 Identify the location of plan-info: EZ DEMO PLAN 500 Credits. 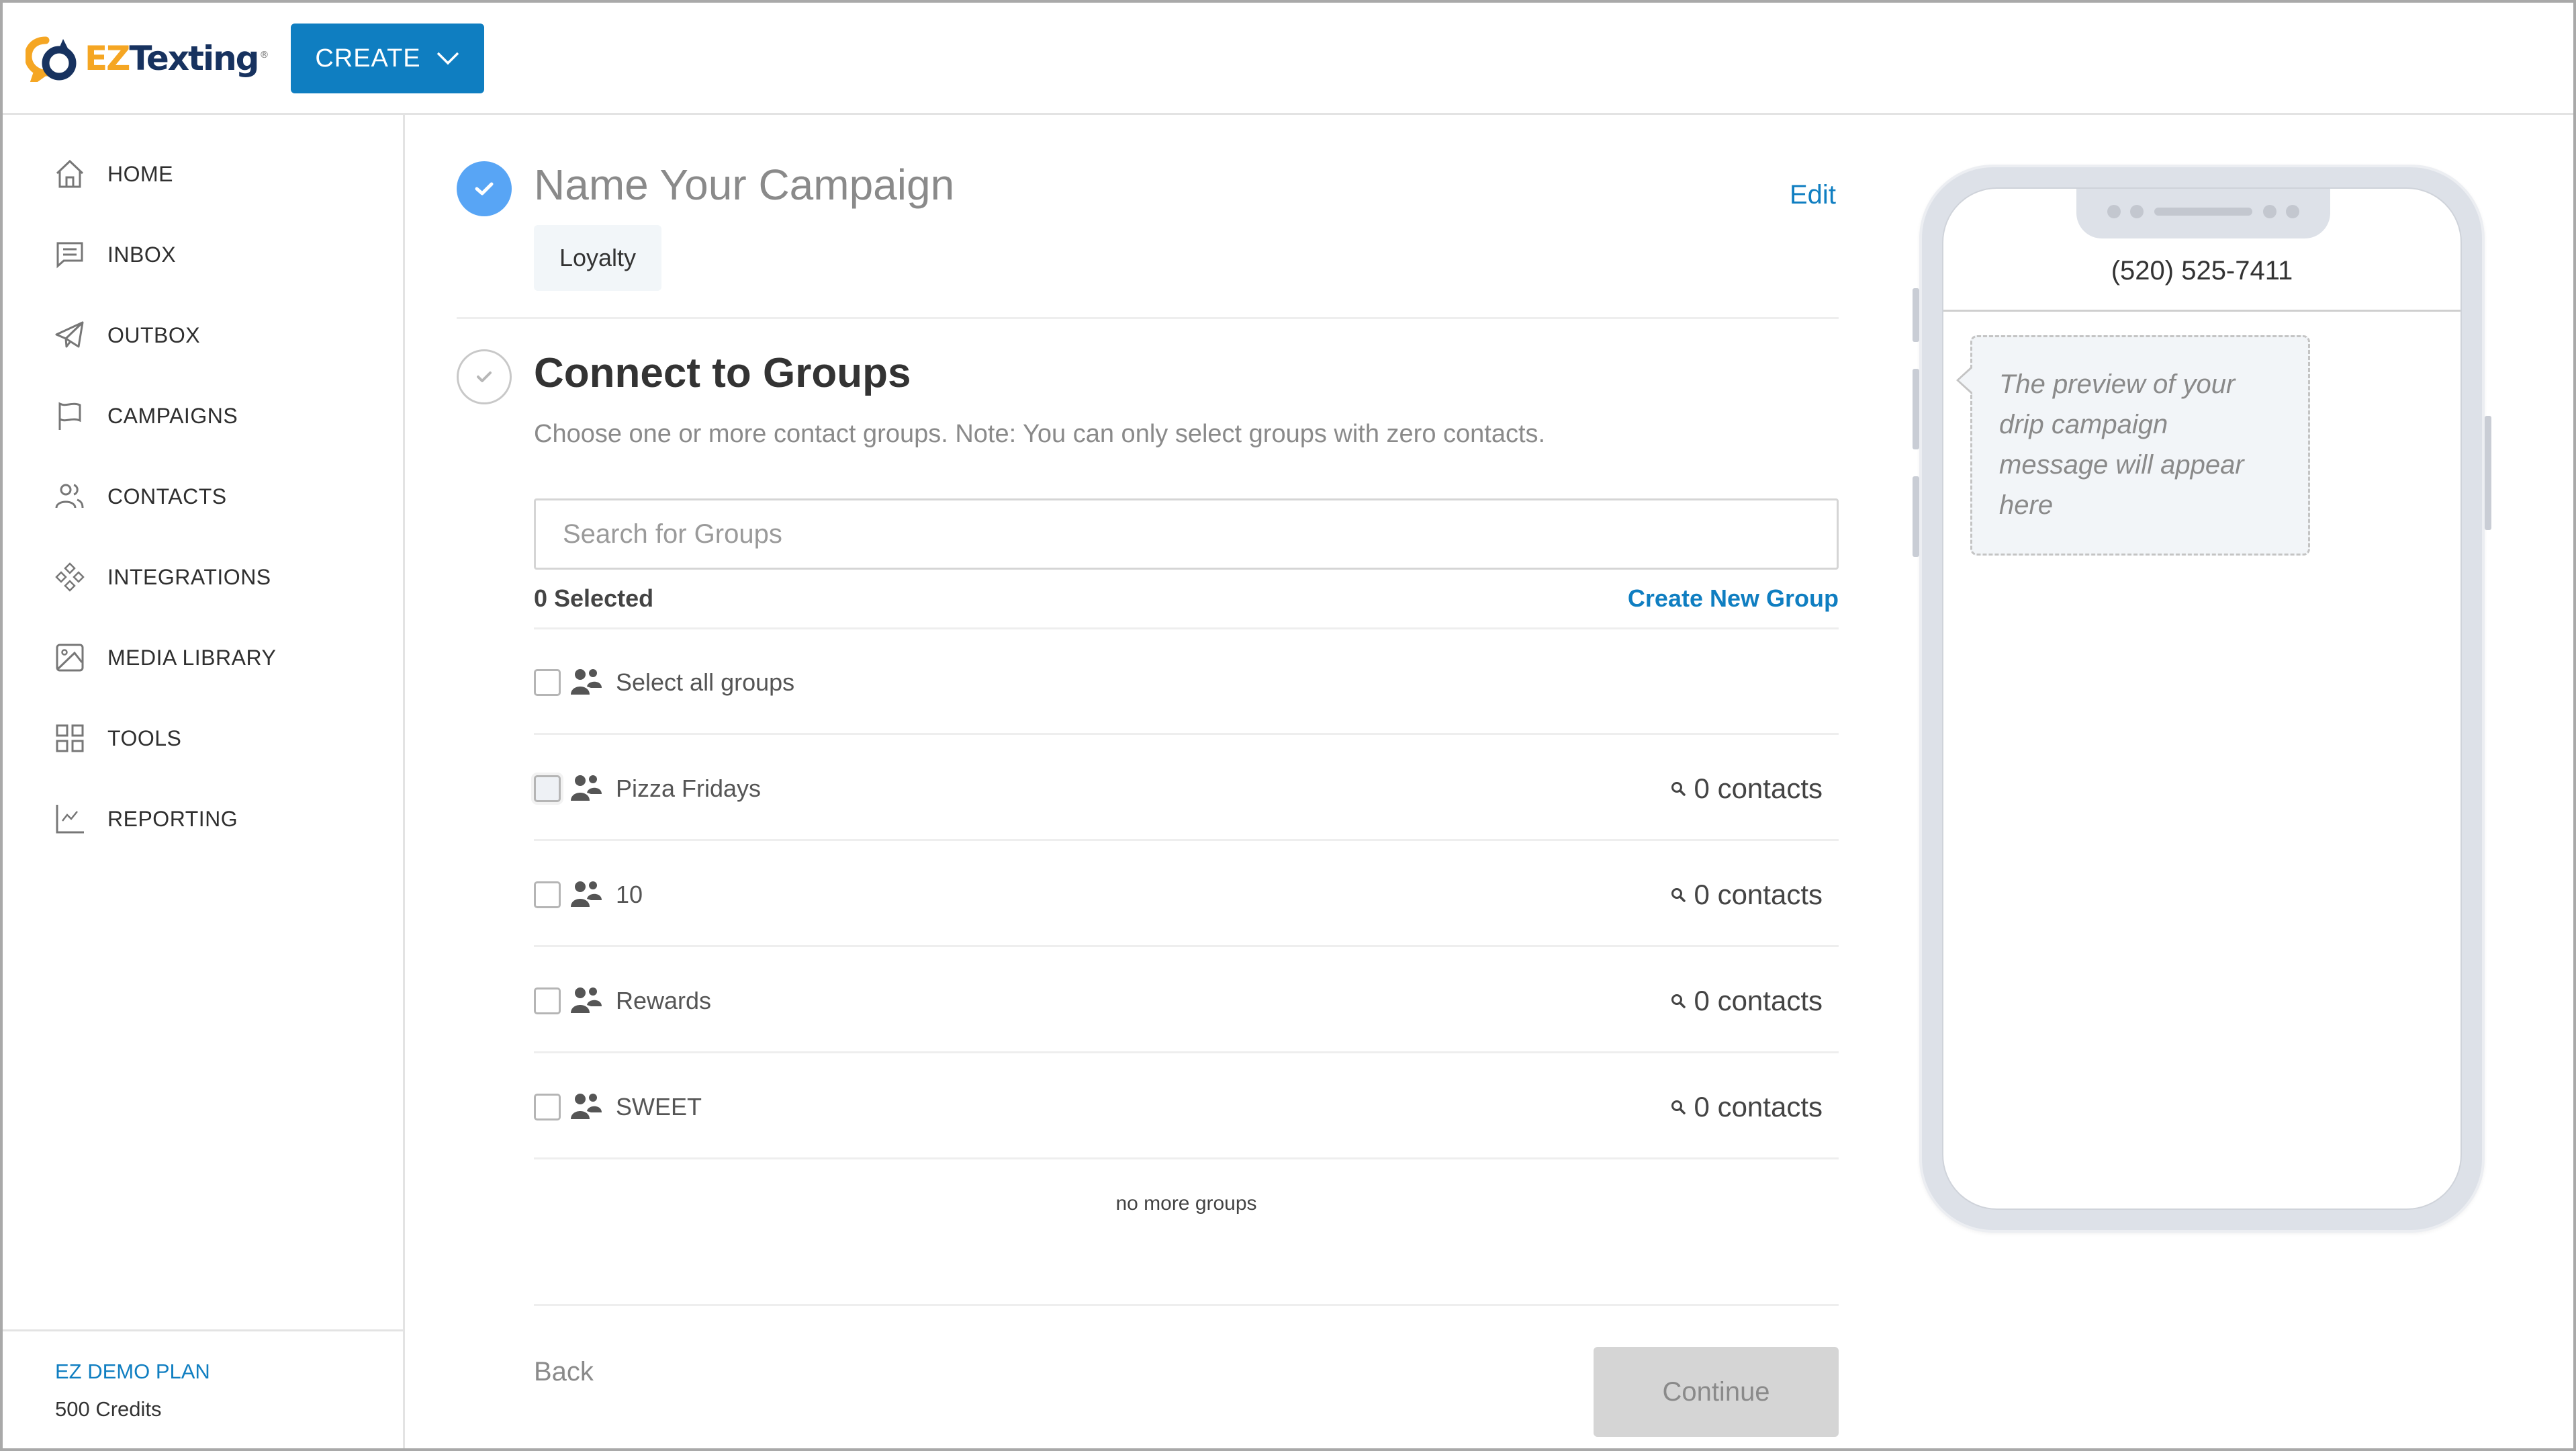
(201, 1390).